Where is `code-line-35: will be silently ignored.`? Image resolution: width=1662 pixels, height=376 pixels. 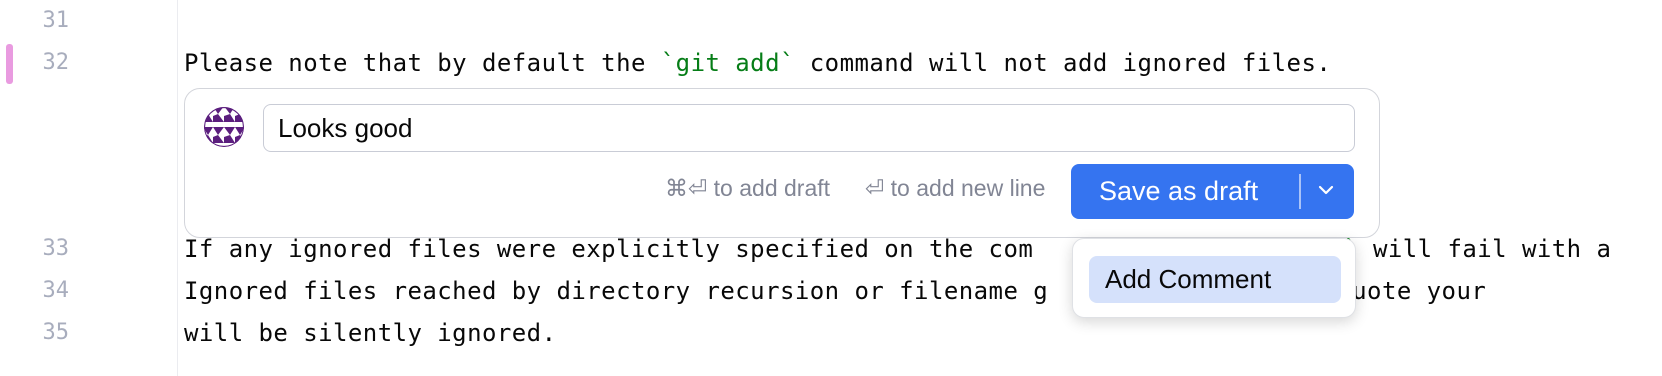 code-line-35: will be silently ignored. is located at coordinates (370, 333).